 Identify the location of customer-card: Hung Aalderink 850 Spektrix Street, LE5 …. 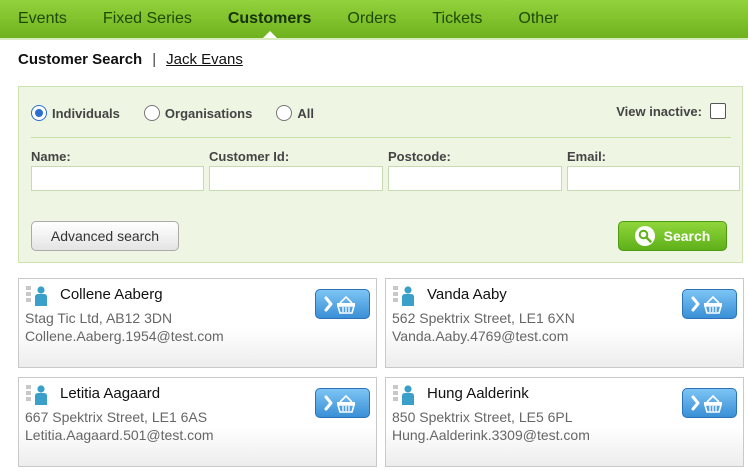
(564, 422).